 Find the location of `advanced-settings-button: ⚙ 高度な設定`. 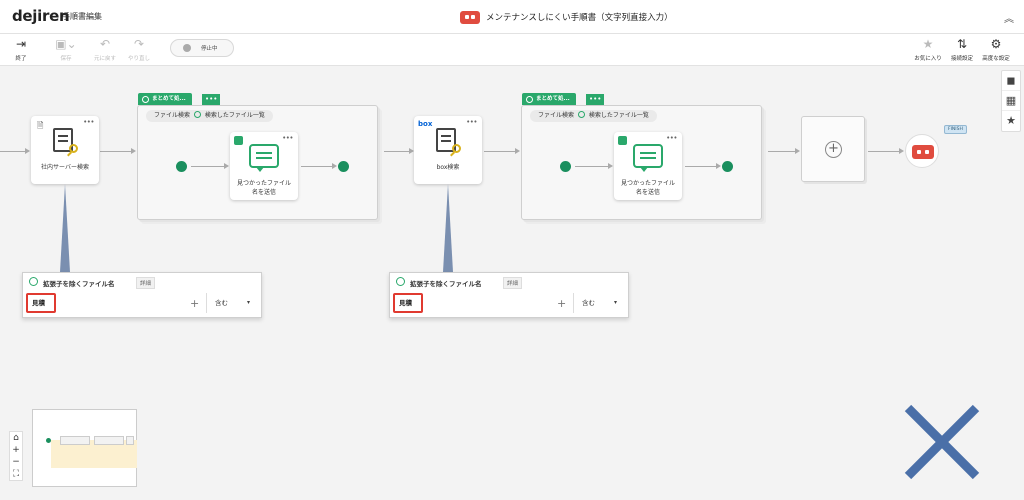

advanced-settings-button: ⚙ 高度な設定 is located at coordinates (996, 49).